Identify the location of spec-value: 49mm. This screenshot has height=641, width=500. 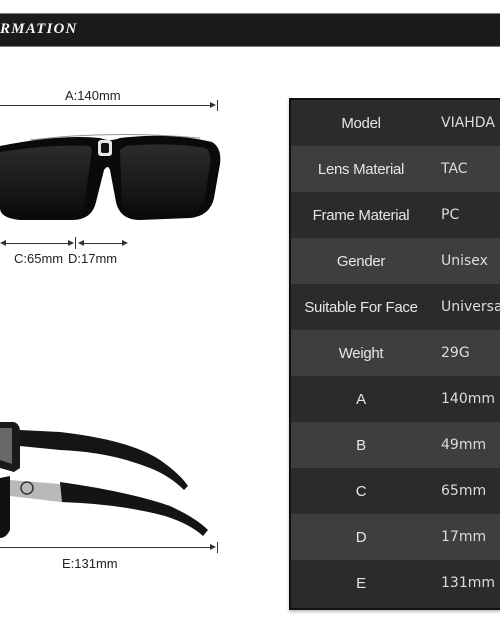
(464, 445).